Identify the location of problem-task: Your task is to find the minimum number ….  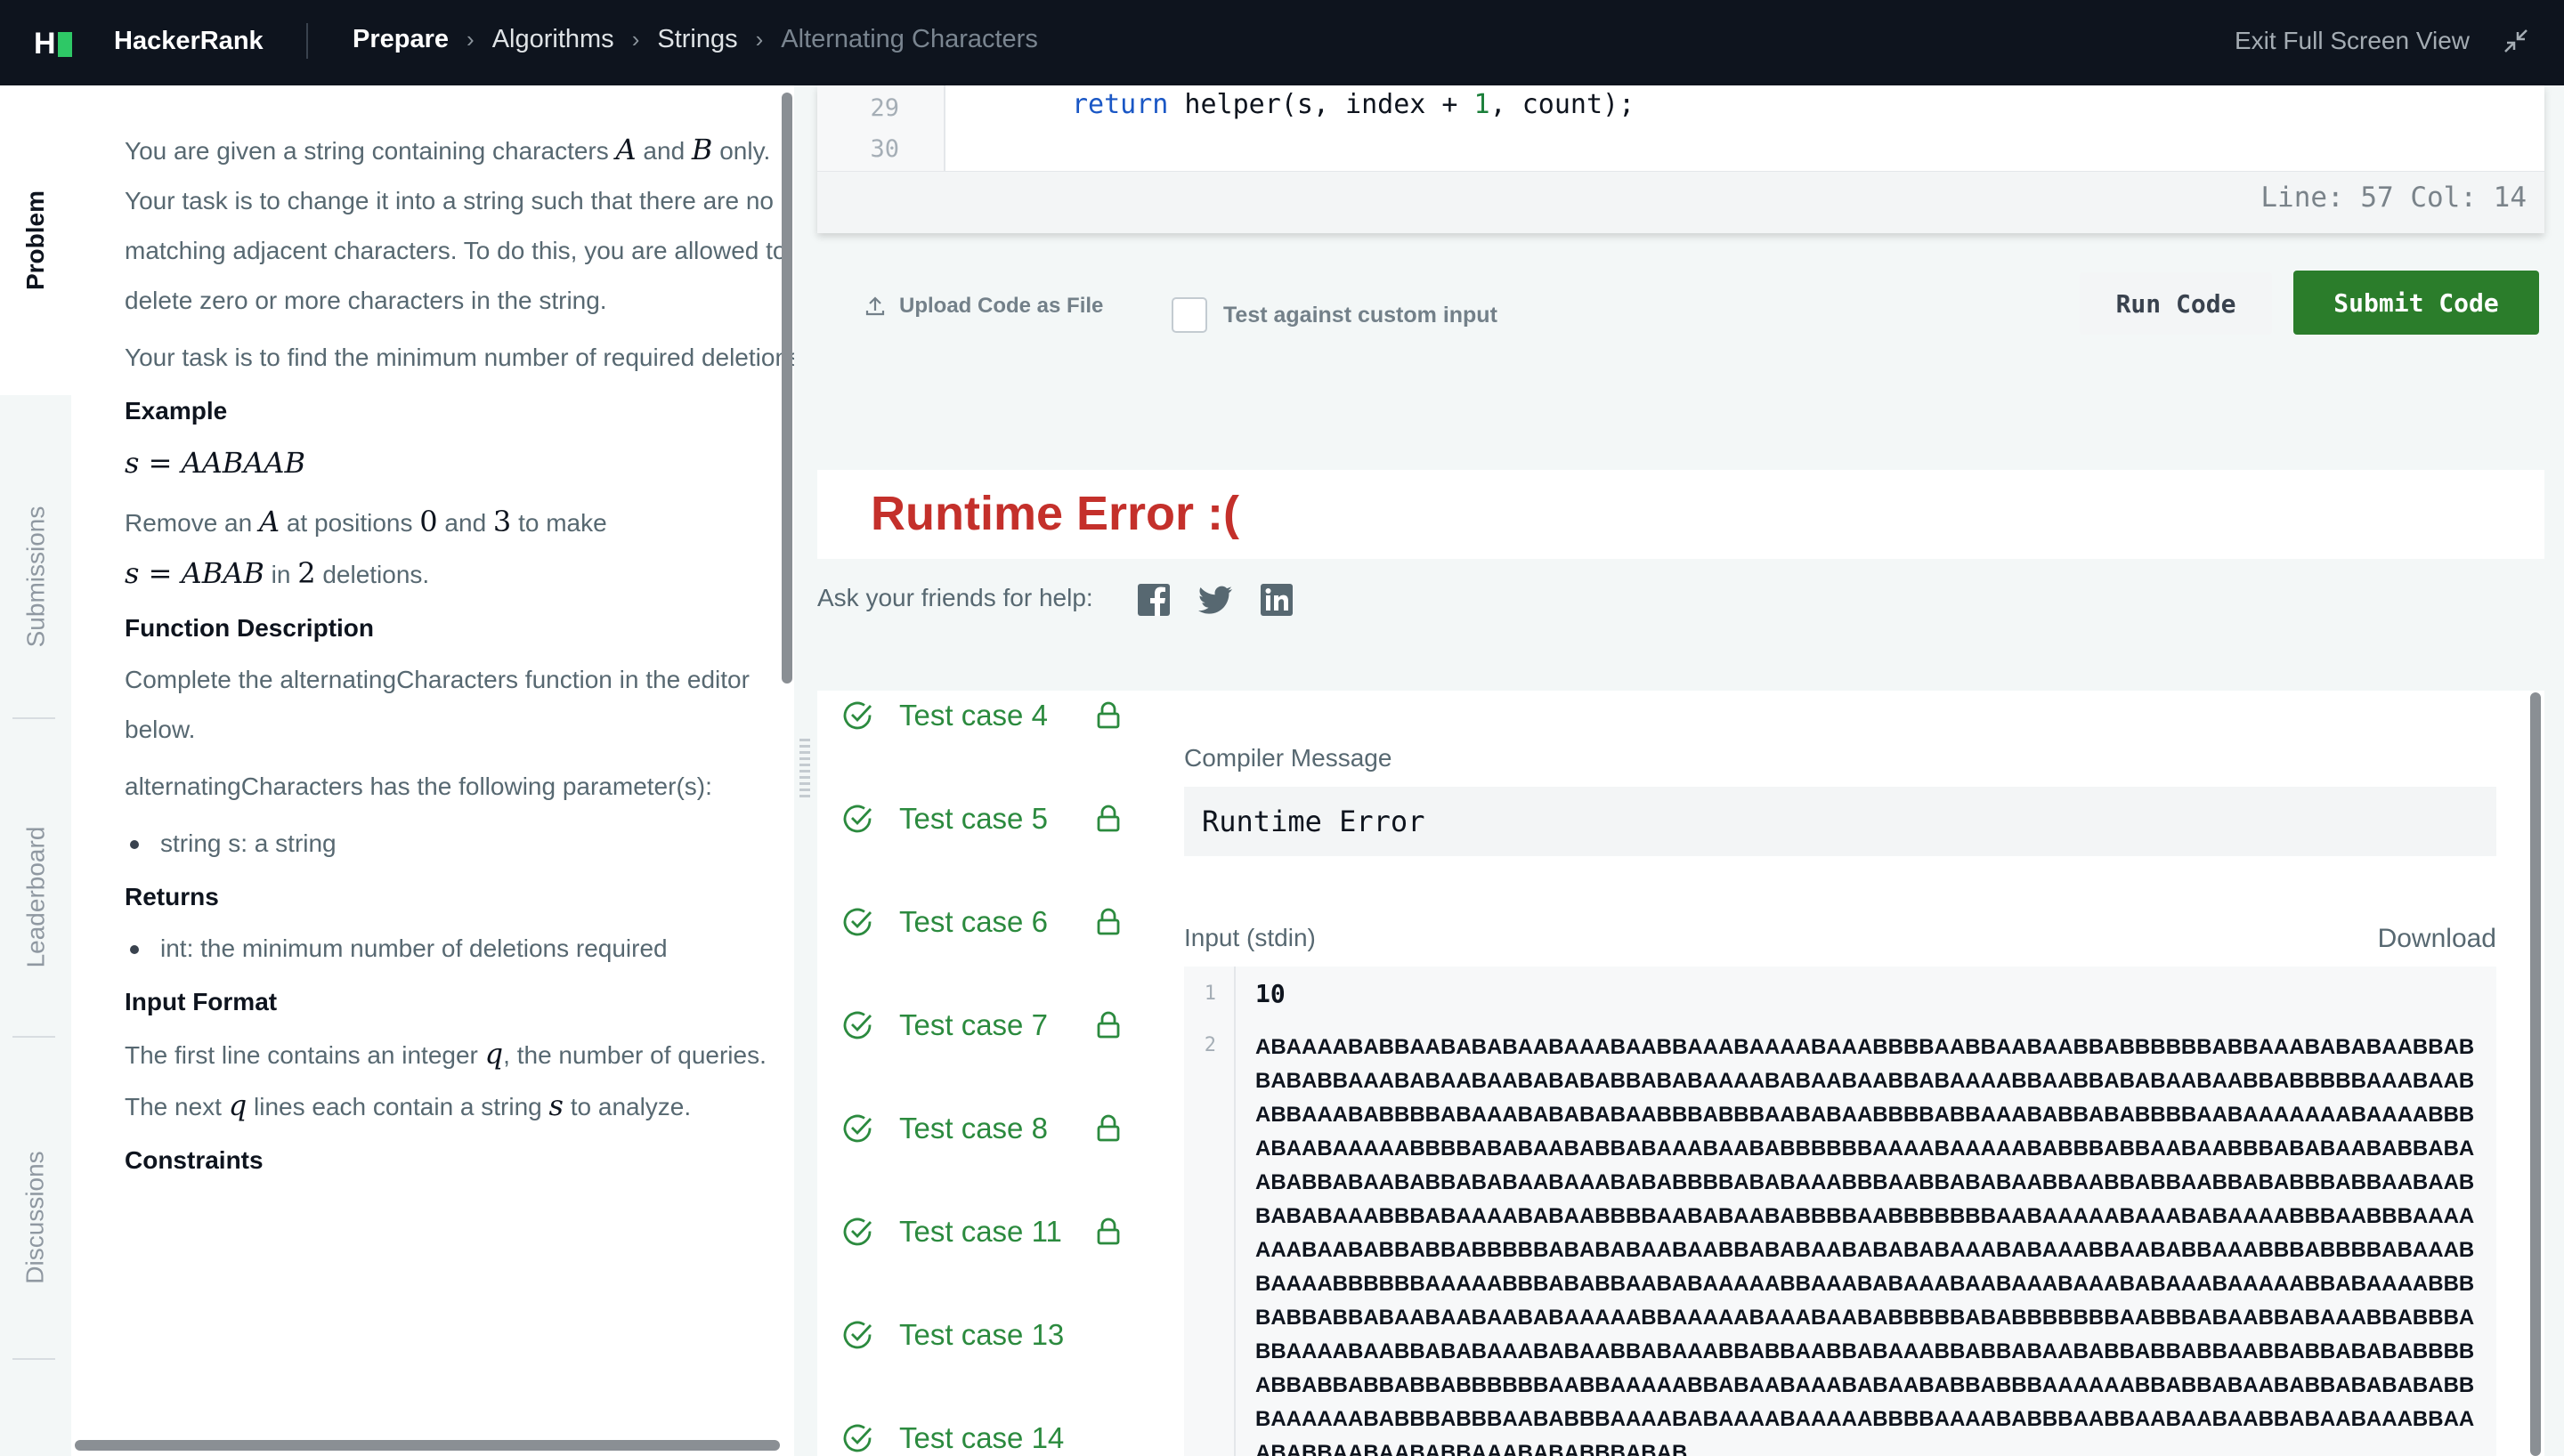
(459, 357).